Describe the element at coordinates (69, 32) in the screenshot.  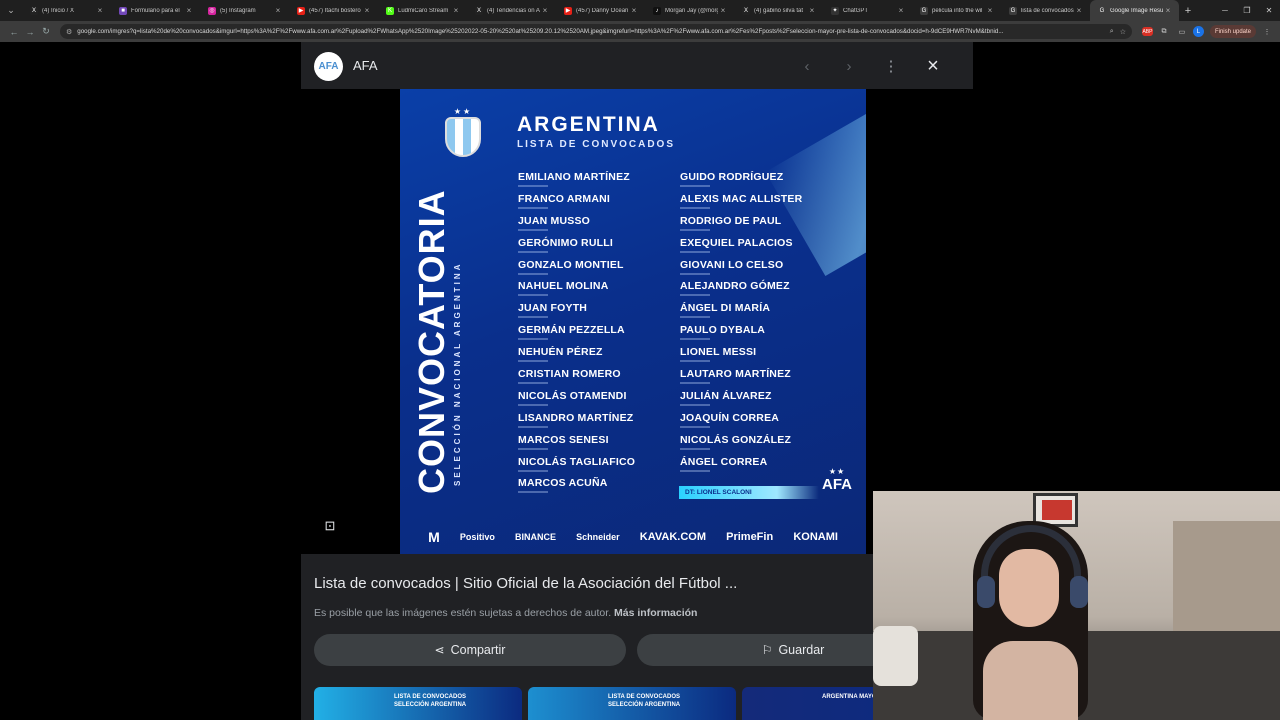
I see `site-info-icon: ⚙` at that location.